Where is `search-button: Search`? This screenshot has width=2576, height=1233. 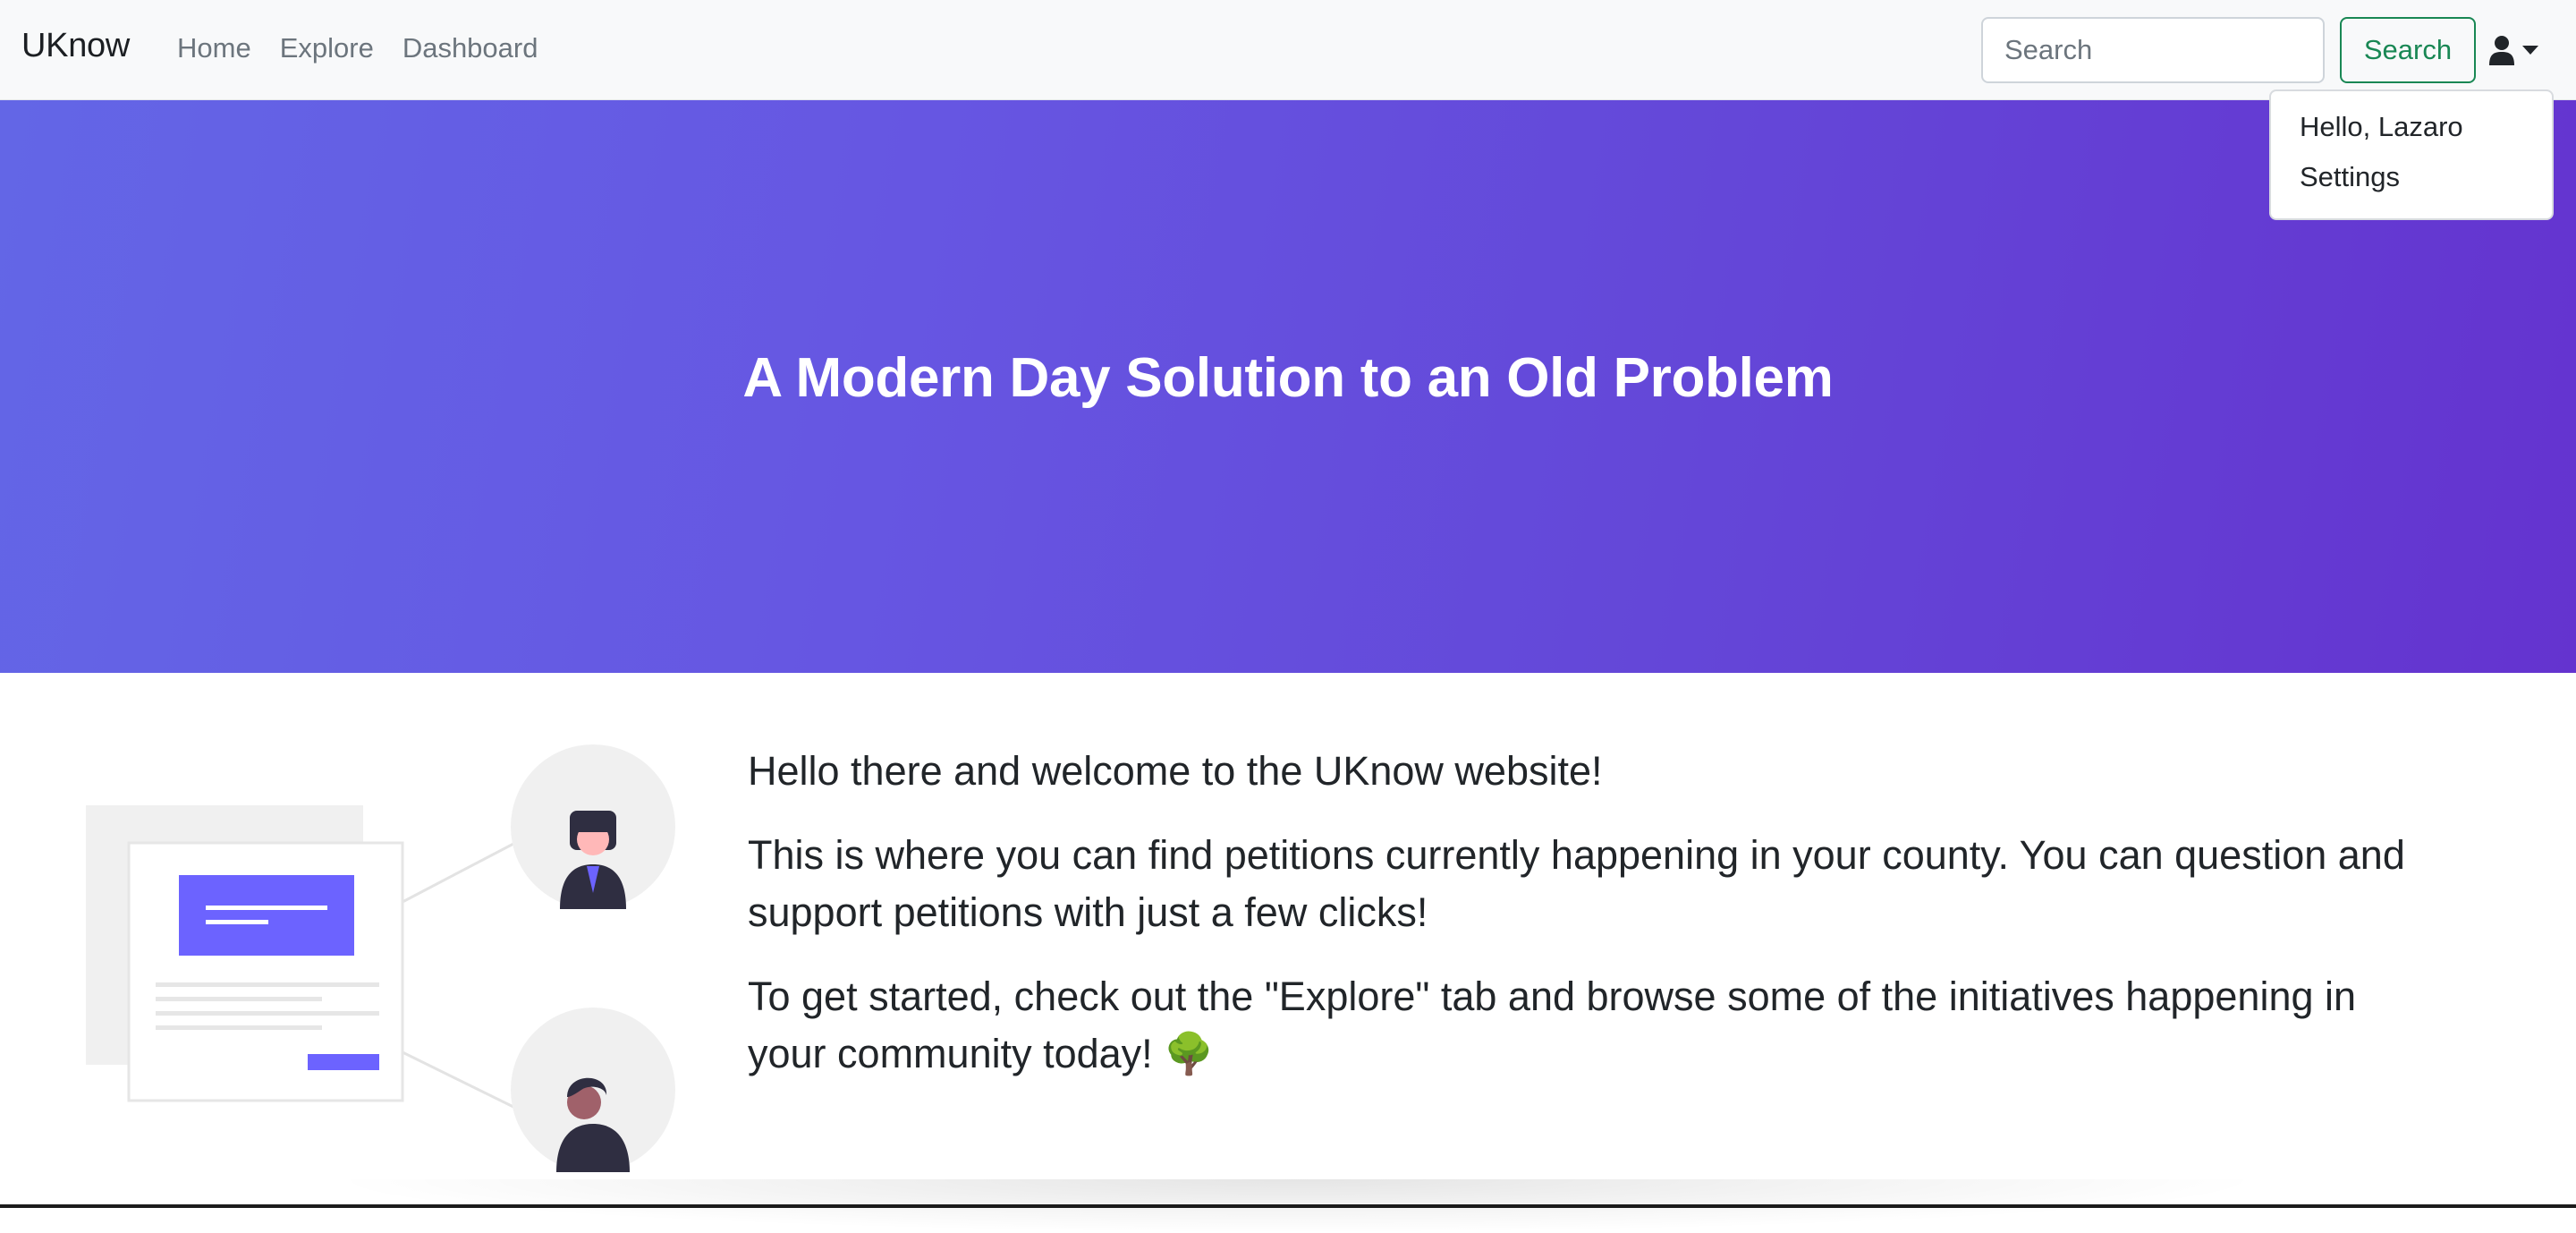 search-button: Search is located at coordinates (2408, 50).